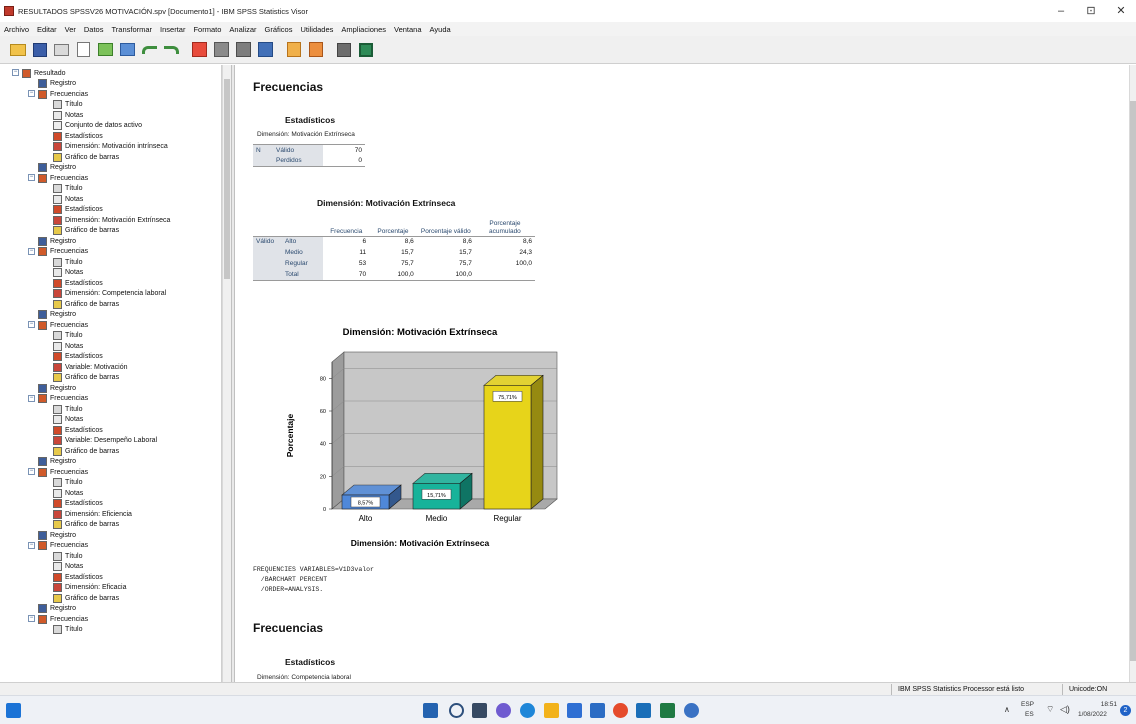 The image size is (1136, 724). What do you see at coordinates (1065, 709) in the screenshot?
I see `volume-icon: ◁)` at bounding box center [1065, 709].